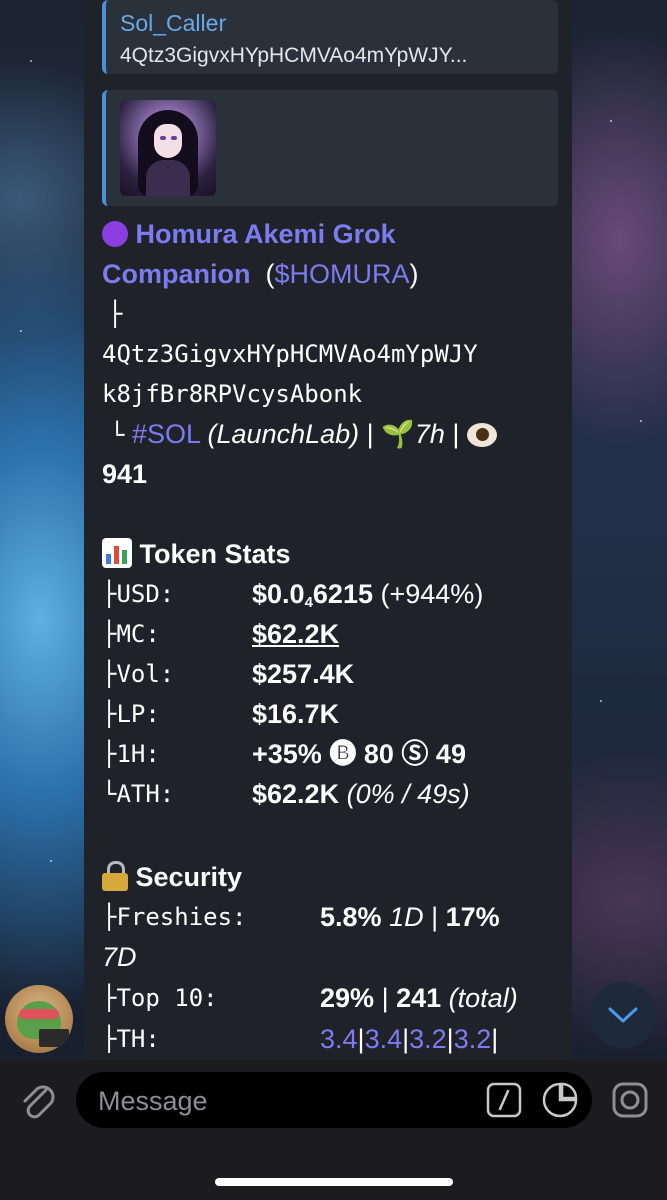  What do you see at coordinates (333, 1130) in the screenshot?
I see `composer-bar: Message` at bounding box center [333, 1130].